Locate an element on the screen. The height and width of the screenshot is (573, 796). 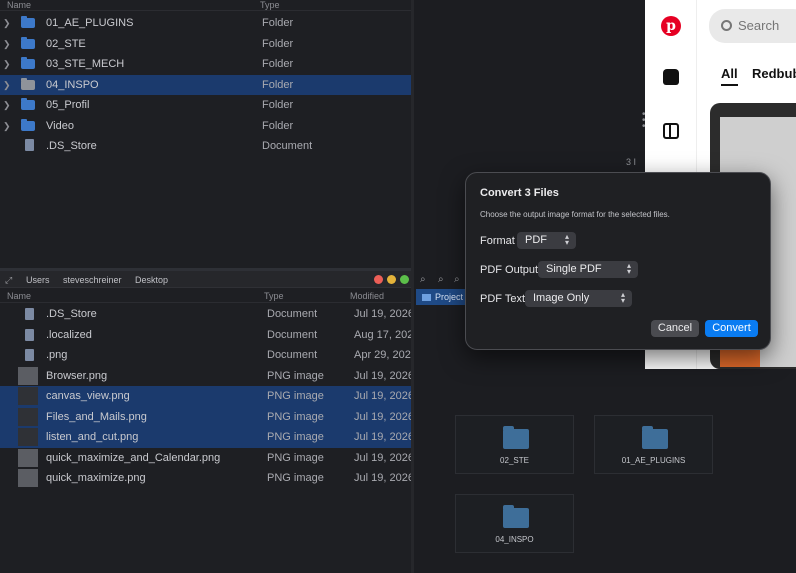
table-row: .DS_Store Document Jul 19, 2026 is located at coordinates (205, 314).